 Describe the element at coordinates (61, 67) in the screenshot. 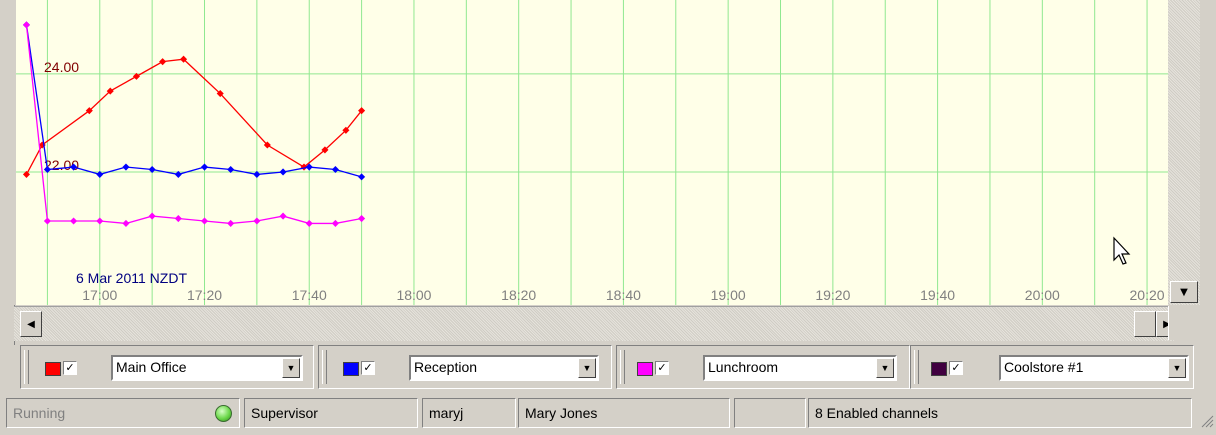

I see `y-tick-label: 24.00` at that location.